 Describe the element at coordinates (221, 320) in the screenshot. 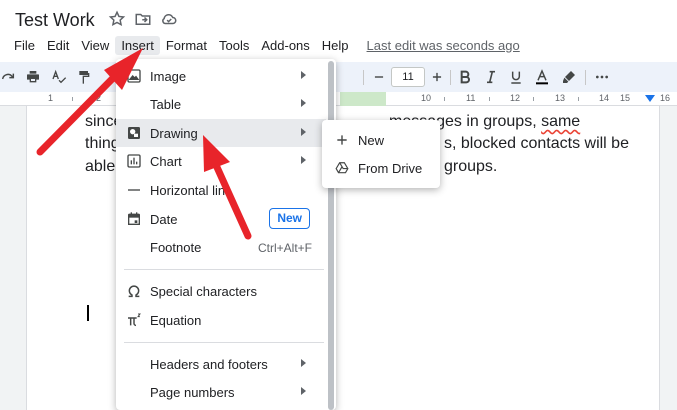

I see `menu-item-equation: Equation` at that location.